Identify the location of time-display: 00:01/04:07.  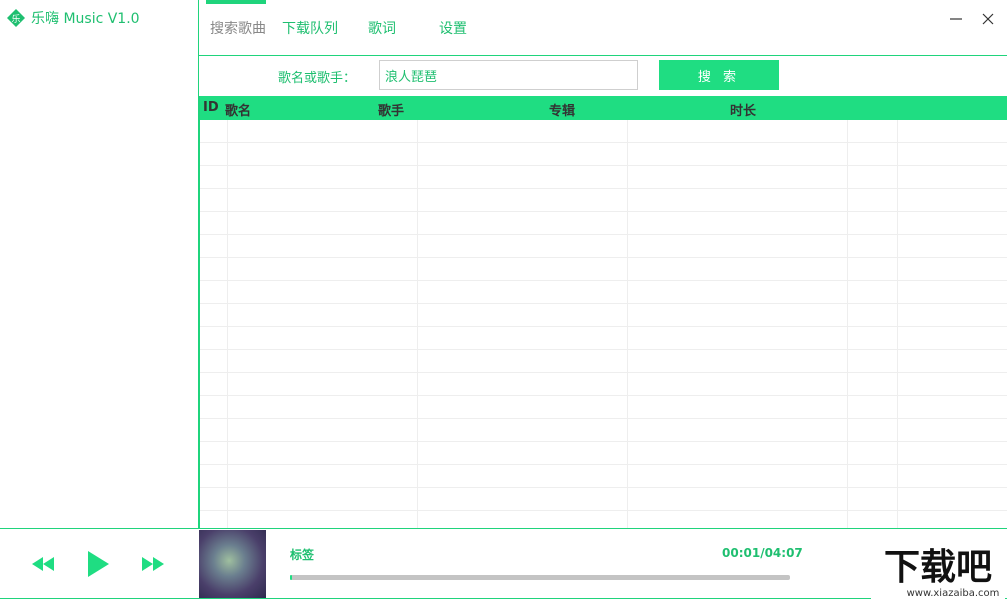
(762, 553).